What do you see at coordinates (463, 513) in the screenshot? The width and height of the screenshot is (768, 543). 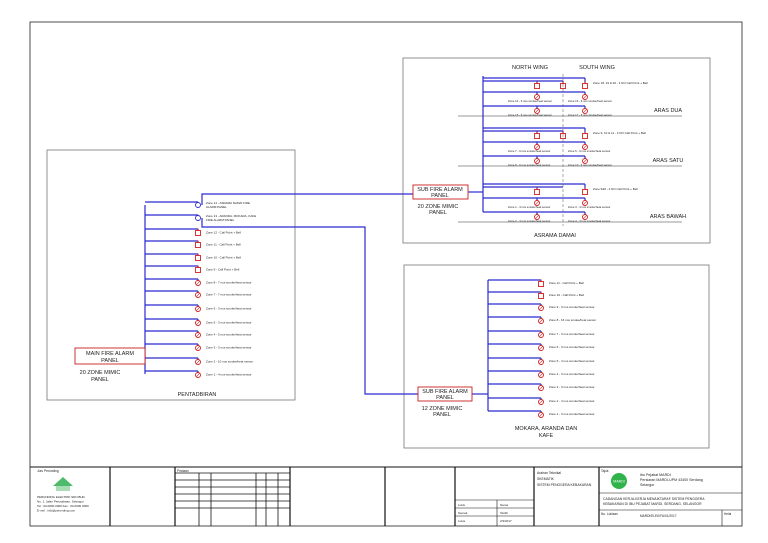 I see `sign-row-label: Semak` at bounding box center [463, 513].